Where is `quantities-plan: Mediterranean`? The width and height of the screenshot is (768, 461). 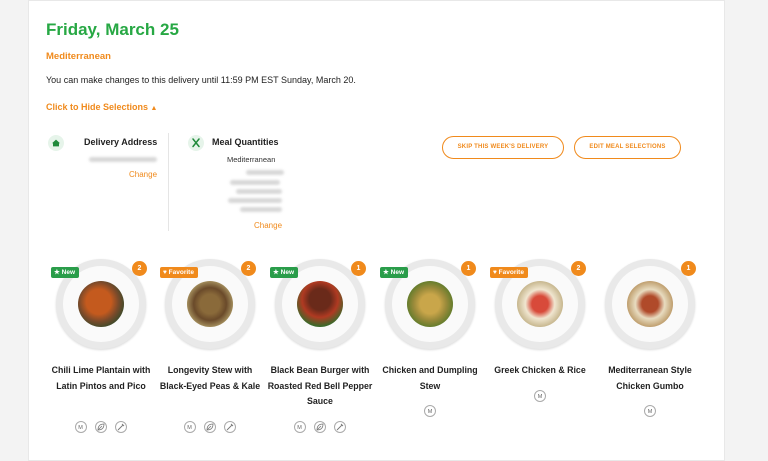
quantities-plan: Mediterranean is located at coordinates (251, 159).